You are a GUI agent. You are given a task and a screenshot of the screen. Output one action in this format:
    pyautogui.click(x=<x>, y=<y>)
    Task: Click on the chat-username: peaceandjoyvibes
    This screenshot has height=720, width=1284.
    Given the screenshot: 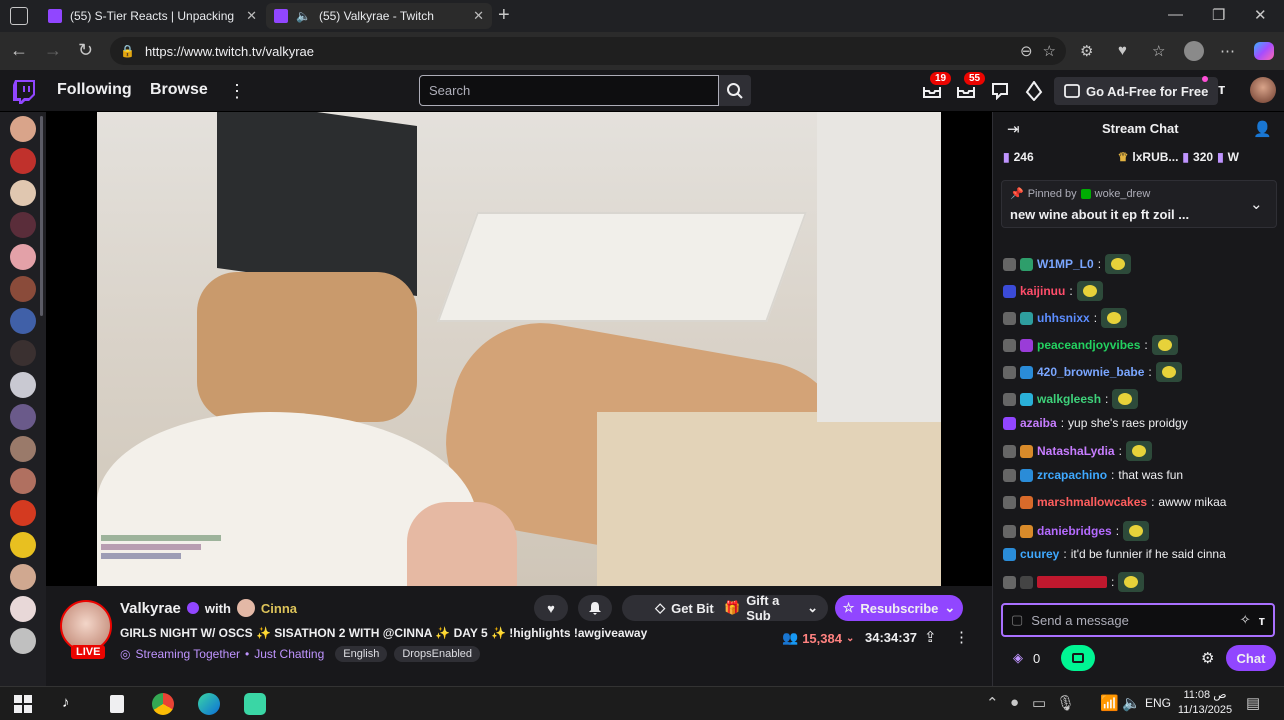 What is the action you would take?
    pyautogui.click(x=1088, y=345)
    